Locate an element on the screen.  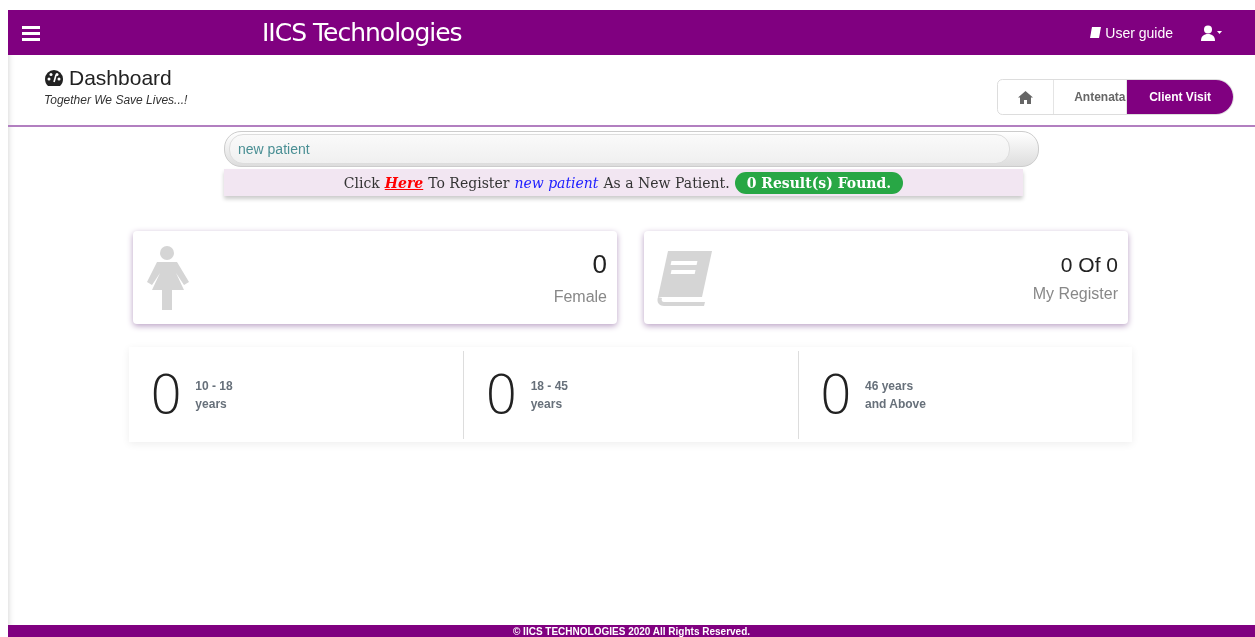
stat-value: 0 is located at coordinates (599, 264).